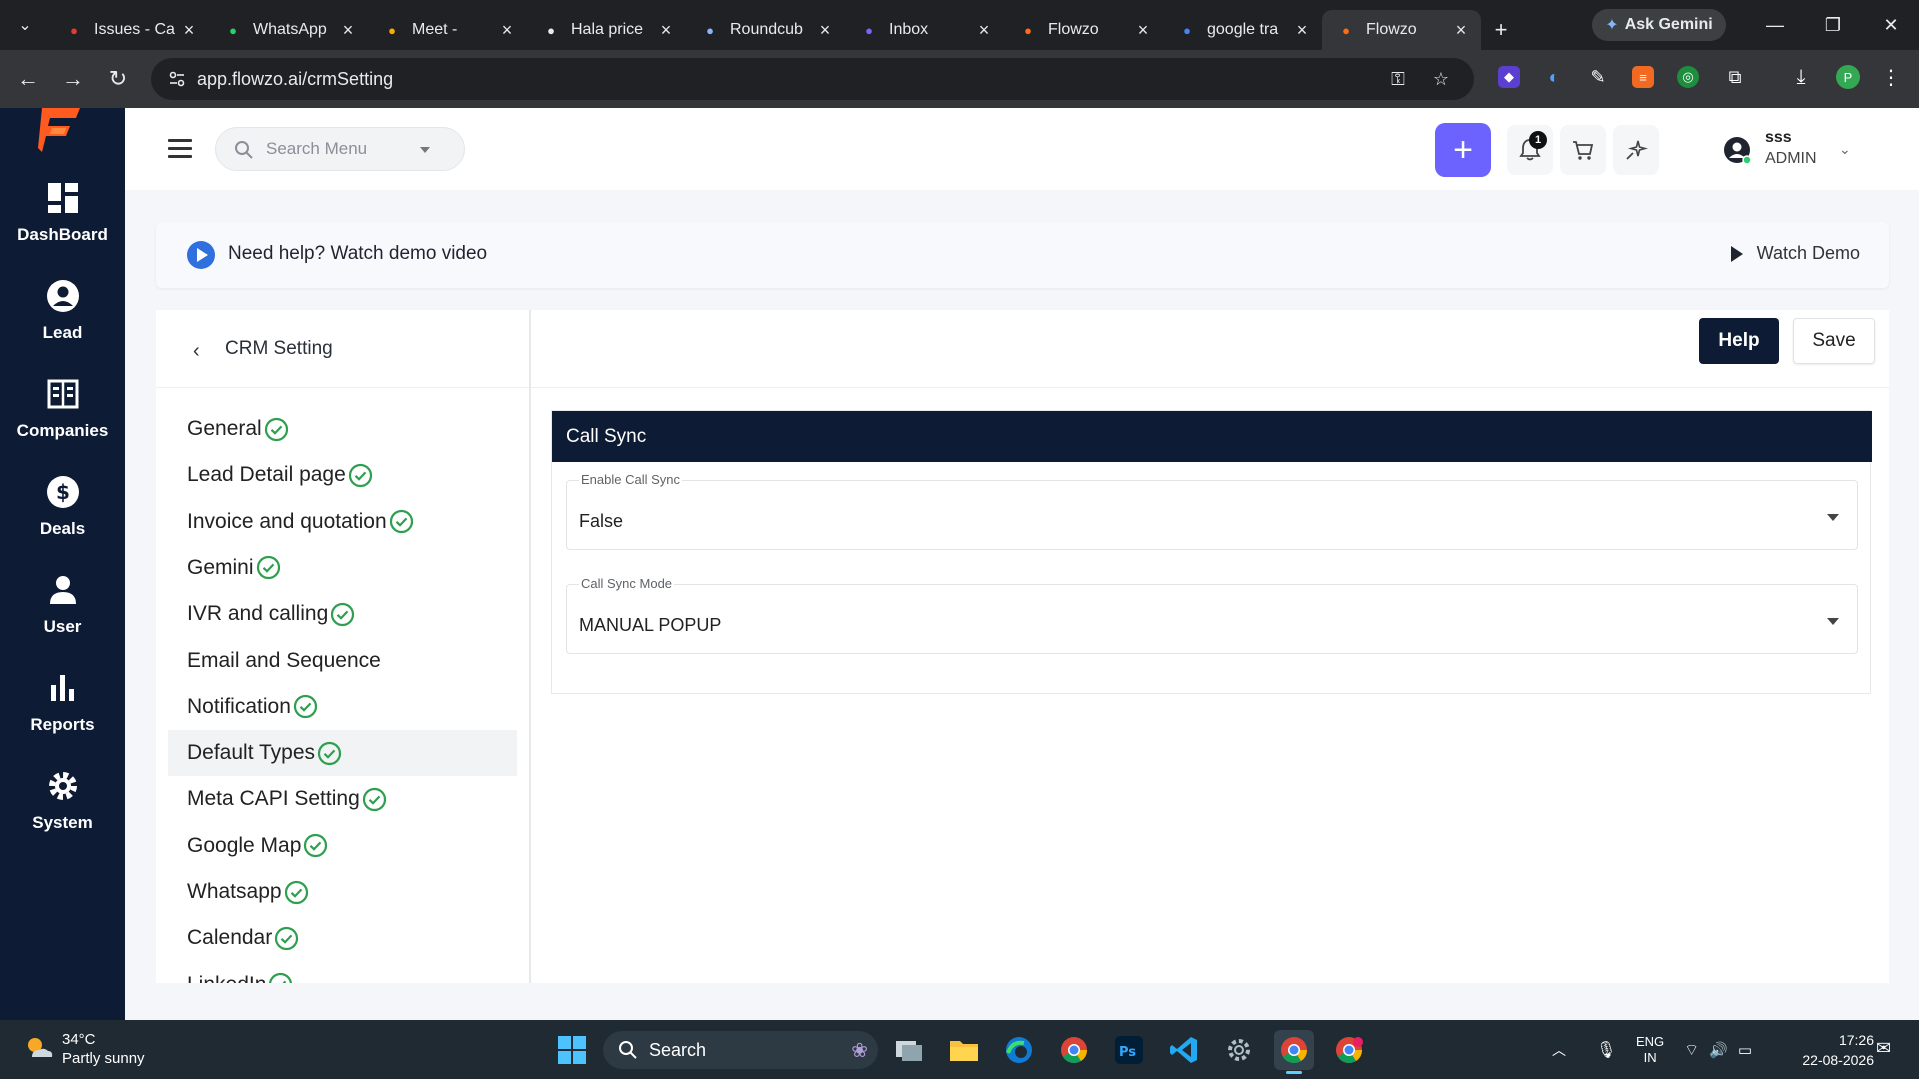  I want to click on password-key-icon: ⚿, so click(1398, 79).